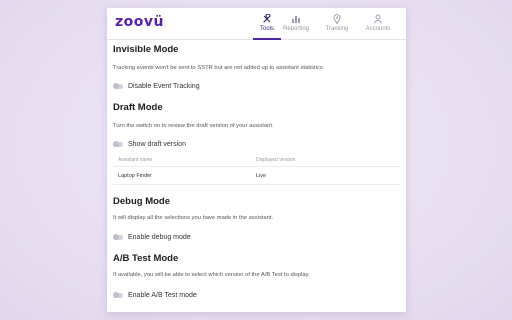  What do you see at coordinates (266, 29) in the screenshot?
I see `tab-tools-label: Tools` at bounding box center [266, 29].